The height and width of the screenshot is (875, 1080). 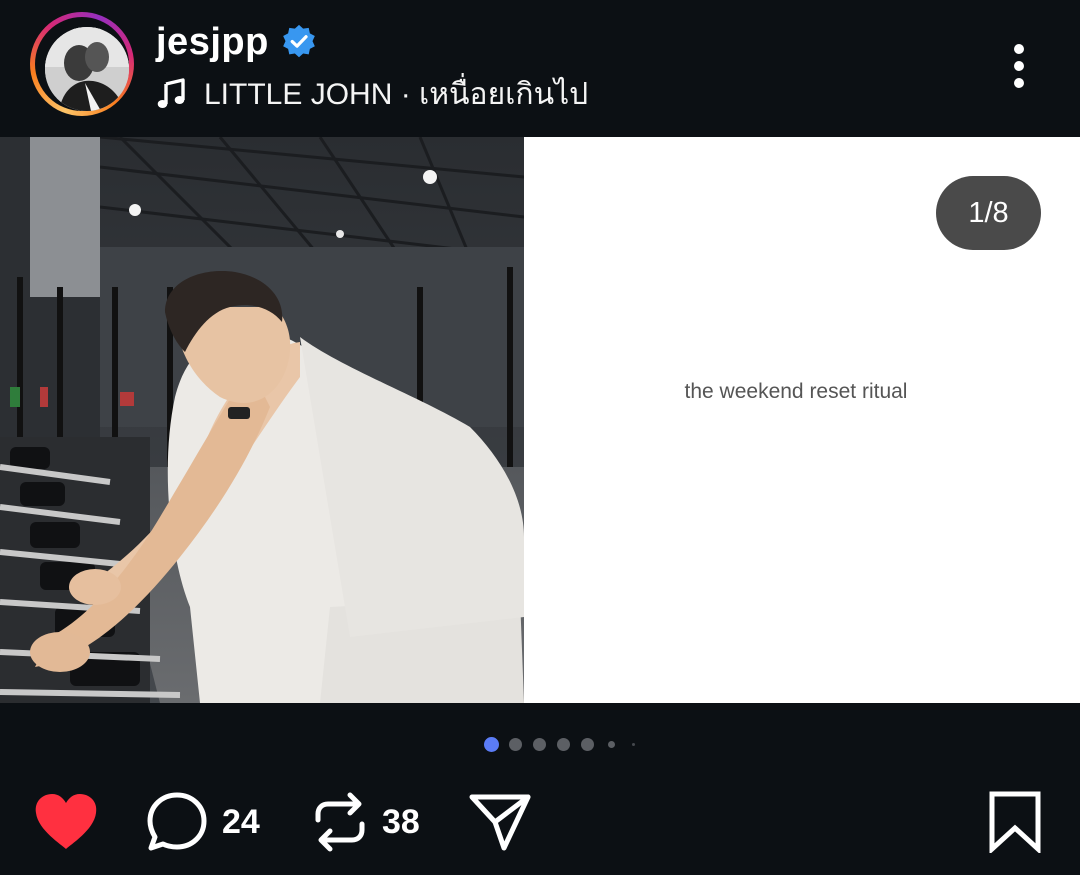 What do you see at coordinates (177, 822) in the screenshot?
I see `comment-icon` at bounding box center [177, 822].